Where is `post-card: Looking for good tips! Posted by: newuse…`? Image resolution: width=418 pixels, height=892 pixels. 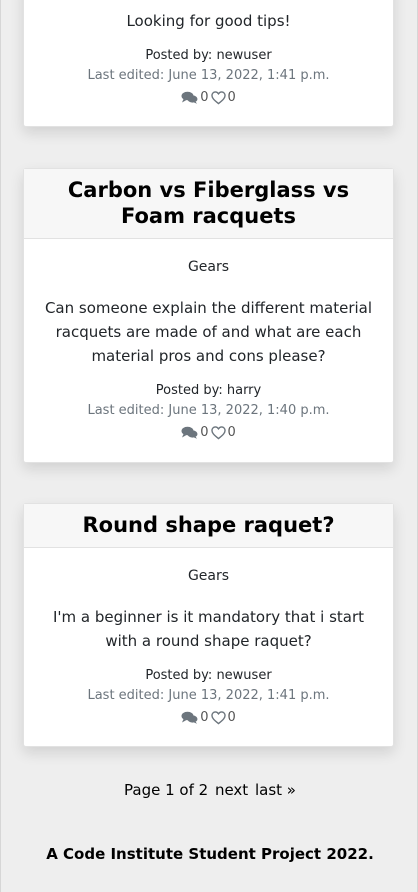 post-card: Looking for good tips! Posted by: newuse… is located at coordinates (208, 63).